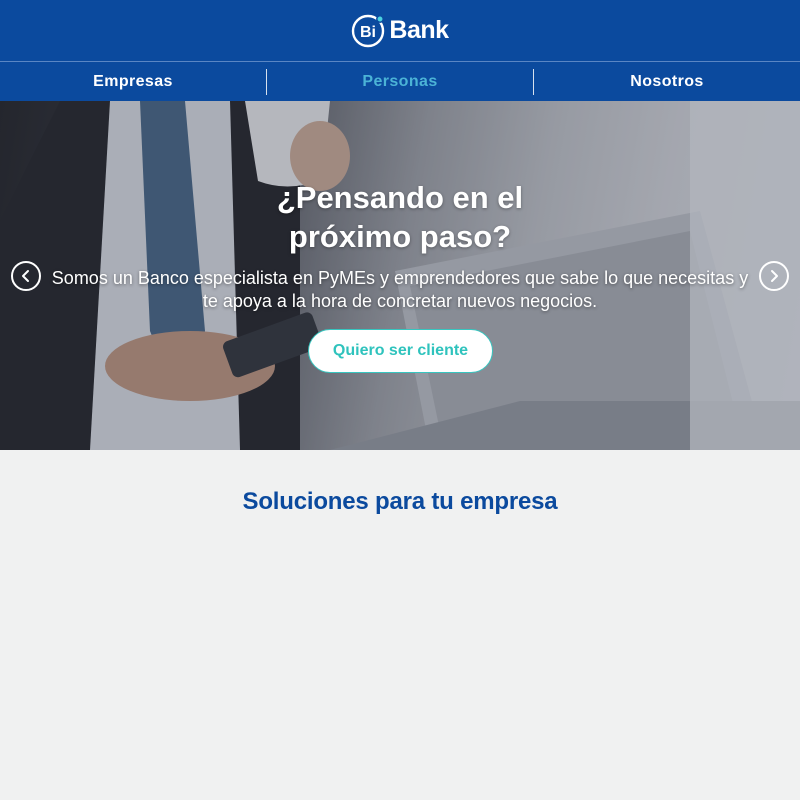  I want to click on bibank-logo: Bi Bank, so click(400, 31).